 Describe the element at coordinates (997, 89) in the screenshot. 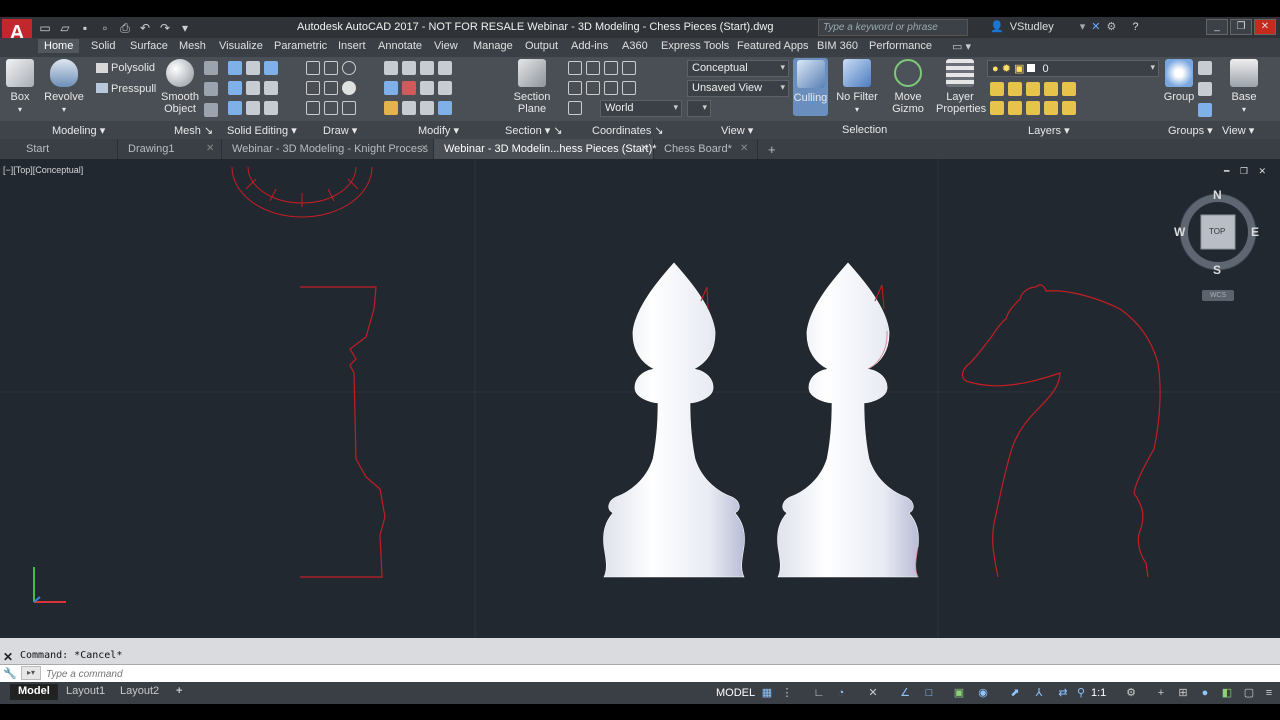

I see `layer-off-icon` at that location.